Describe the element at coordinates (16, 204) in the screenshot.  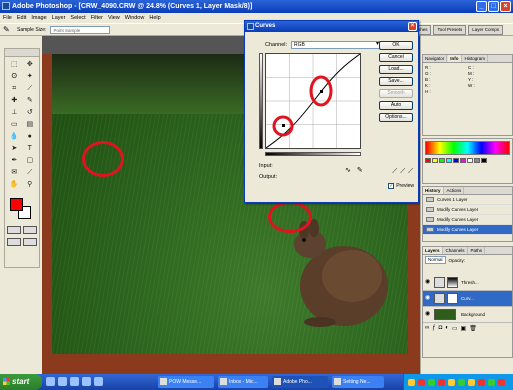
I see `foreground-color-swatch` at that location.